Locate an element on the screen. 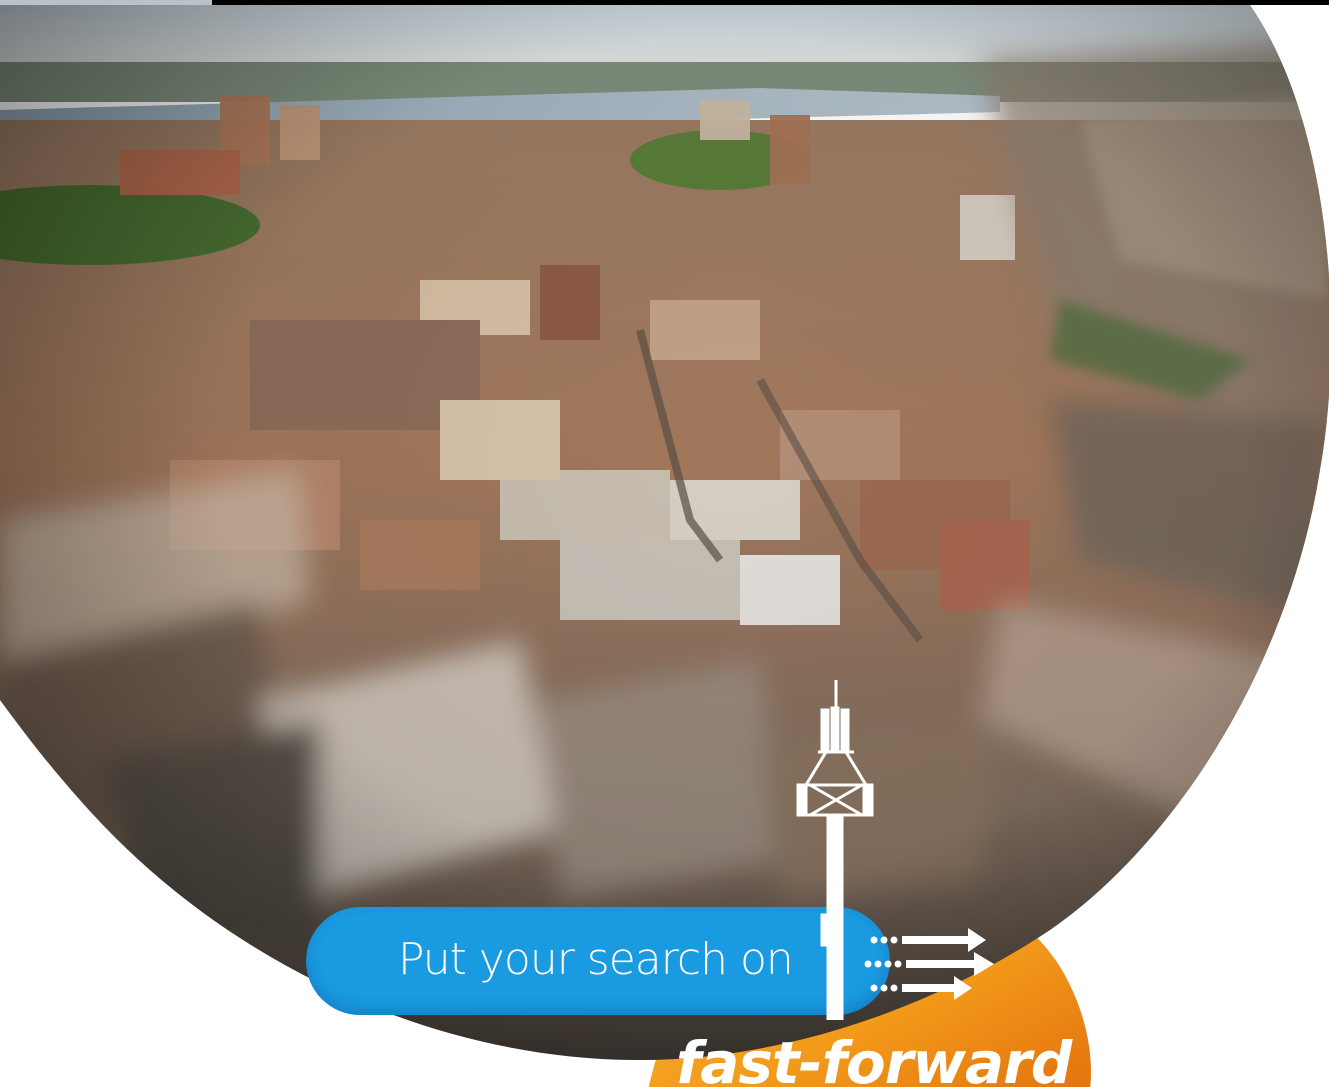 This screenshot has width=1329, height=1087. tagline-text: fast-forward is located at coordinates (874, 1058).